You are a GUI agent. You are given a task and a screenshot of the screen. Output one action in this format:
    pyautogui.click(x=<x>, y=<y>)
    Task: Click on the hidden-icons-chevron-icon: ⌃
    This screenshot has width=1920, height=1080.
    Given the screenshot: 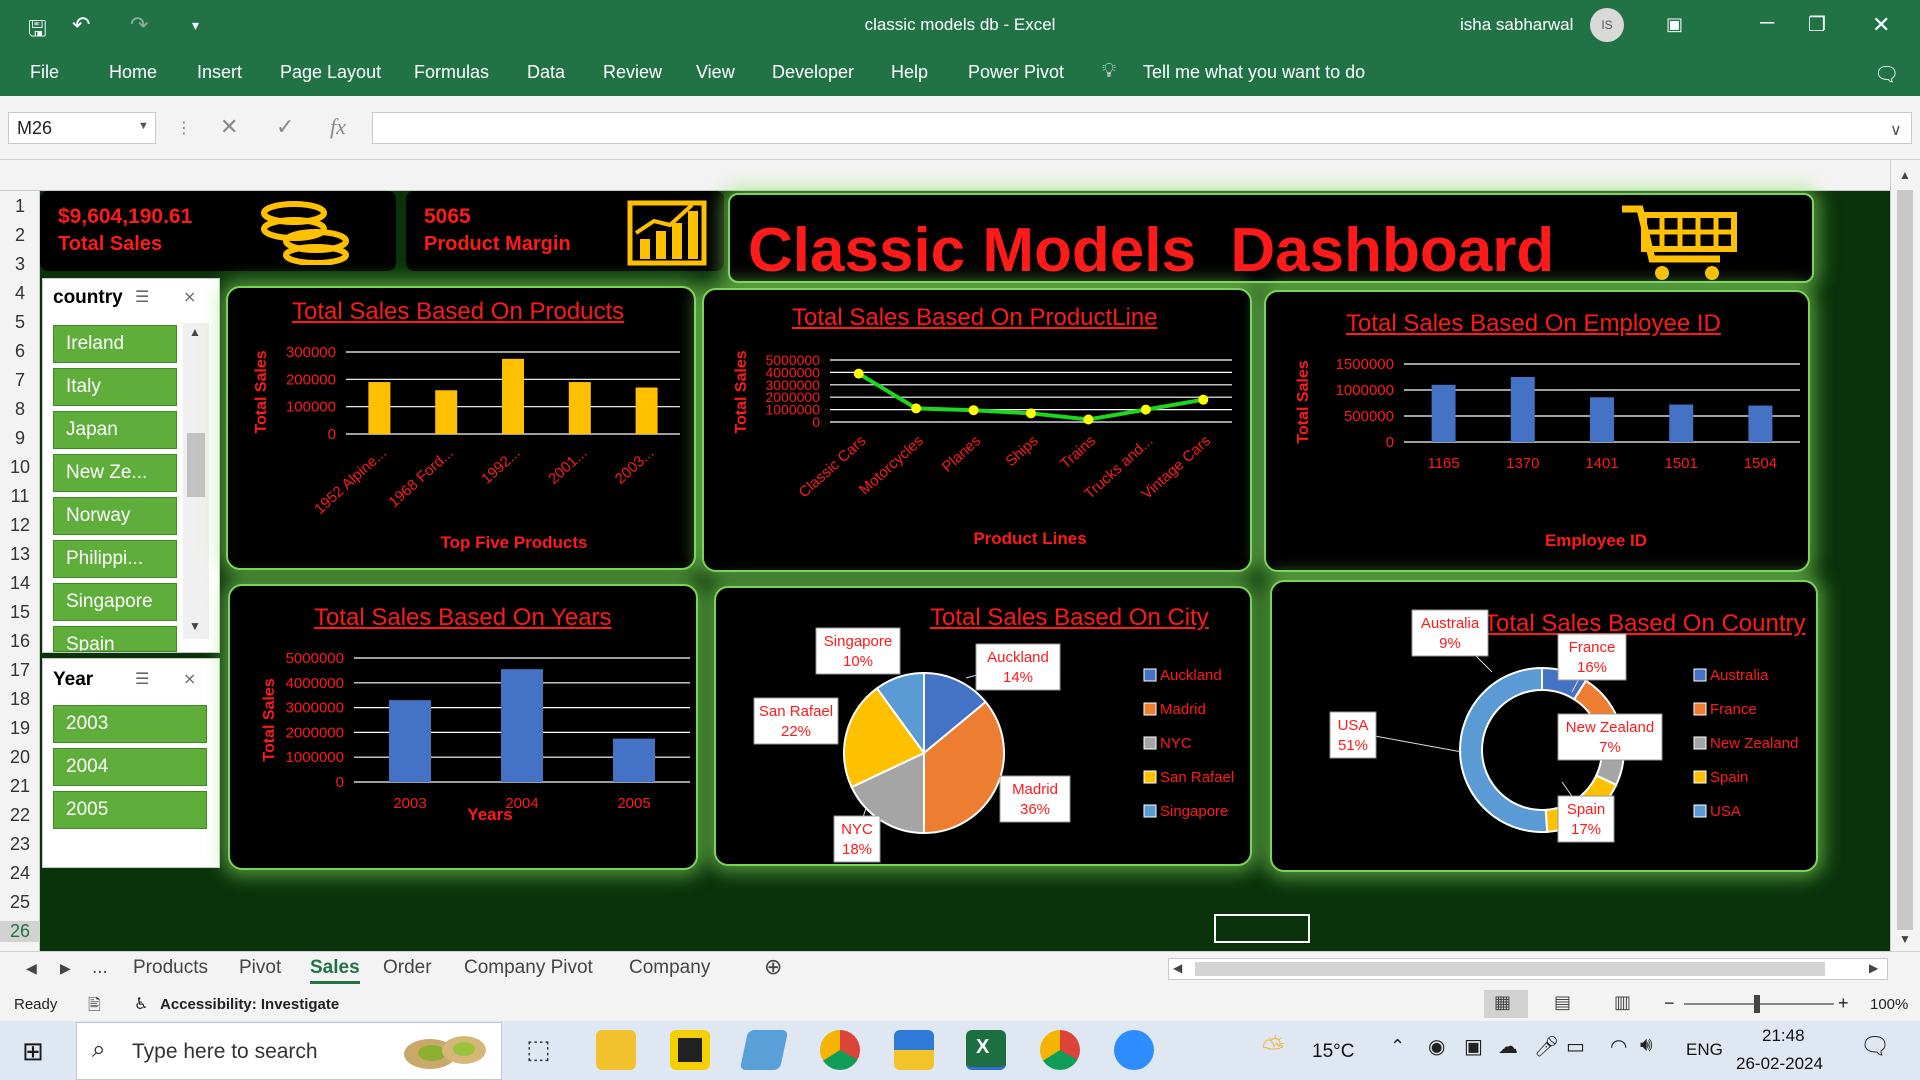 What is the action you would take?
    pyautogui.click(x=1397, y=1046)
    